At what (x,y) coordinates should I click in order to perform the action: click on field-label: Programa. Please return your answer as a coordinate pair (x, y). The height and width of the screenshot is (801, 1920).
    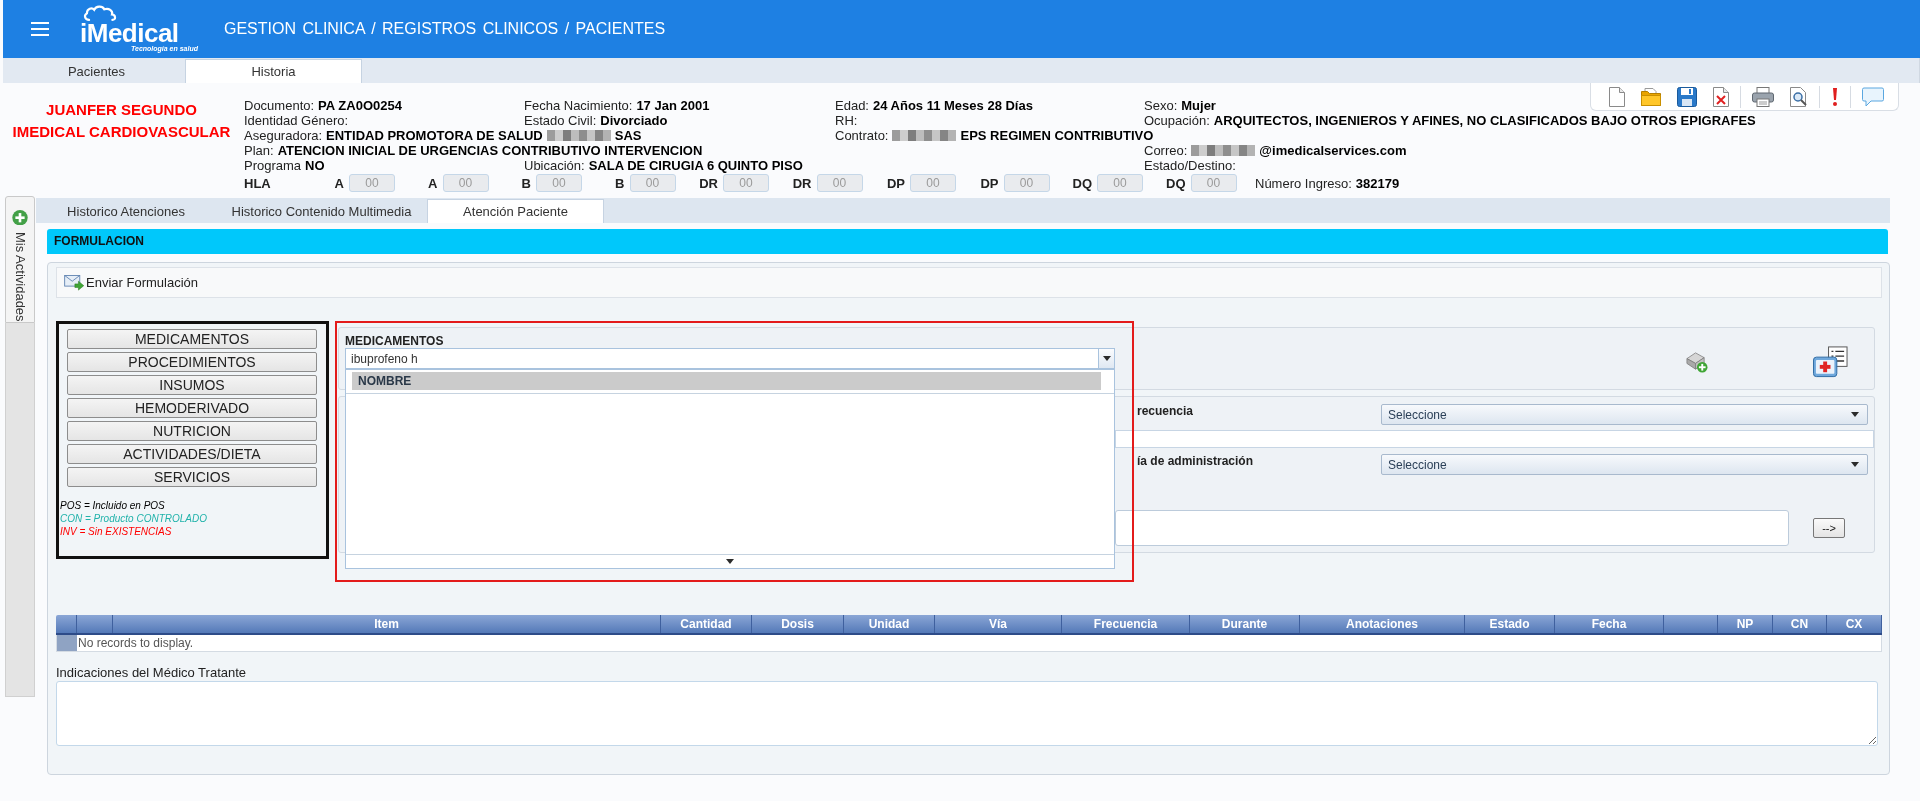
    Looking at the image, I should click on (273, 165).